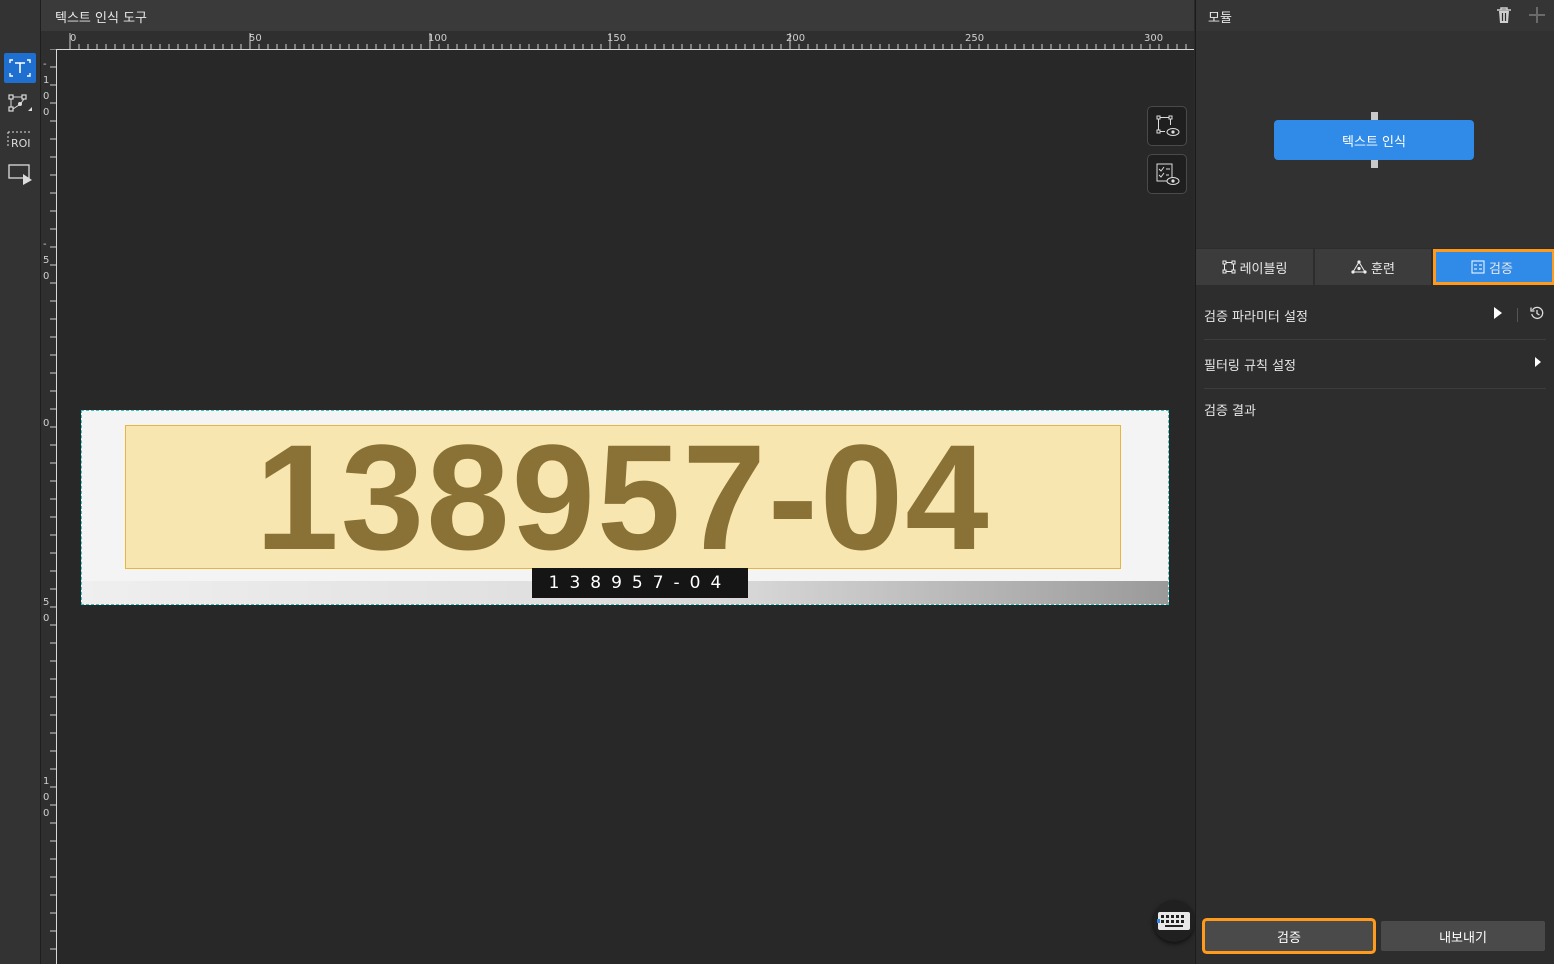  I want to click on divider, so click(1517, 315).